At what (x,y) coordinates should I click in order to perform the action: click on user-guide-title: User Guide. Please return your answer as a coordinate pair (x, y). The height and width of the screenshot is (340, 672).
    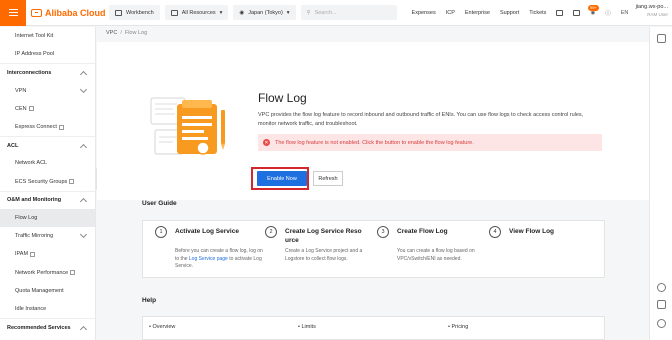
    Looking at the image, I should click on (159, 203).